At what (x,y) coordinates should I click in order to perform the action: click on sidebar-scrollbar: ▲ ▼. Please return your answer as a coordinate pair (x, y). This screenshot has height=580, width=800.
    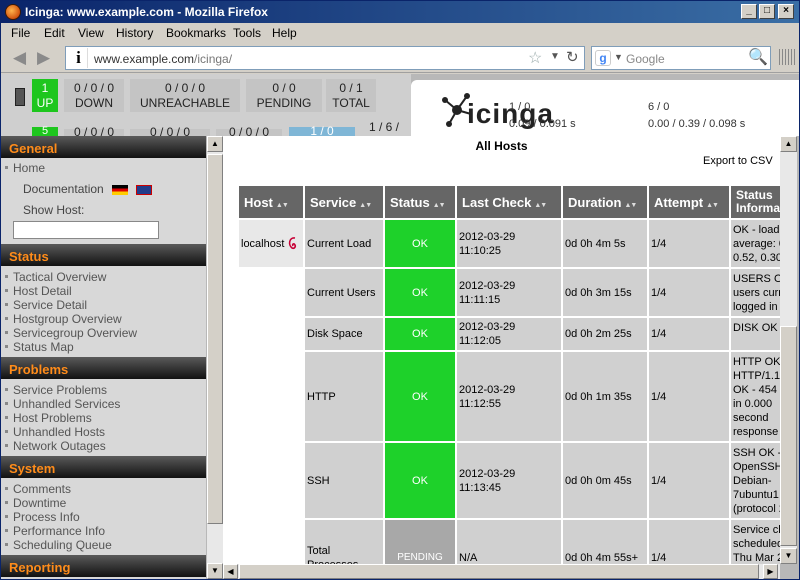
    Looking at the image, I should click on (215, 357).